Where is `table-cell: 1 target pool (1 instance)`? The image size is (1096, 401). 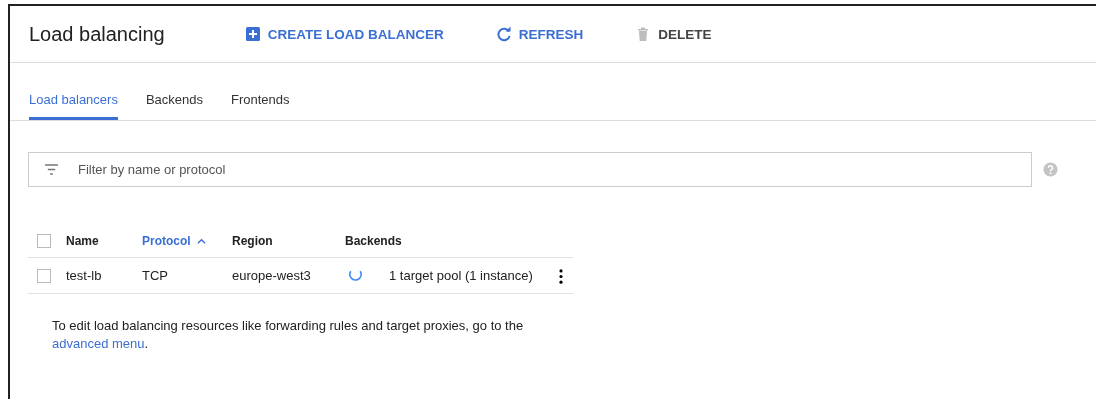
table-cell: 1 target pool (1 instance) is located at coordinates (461, 275).